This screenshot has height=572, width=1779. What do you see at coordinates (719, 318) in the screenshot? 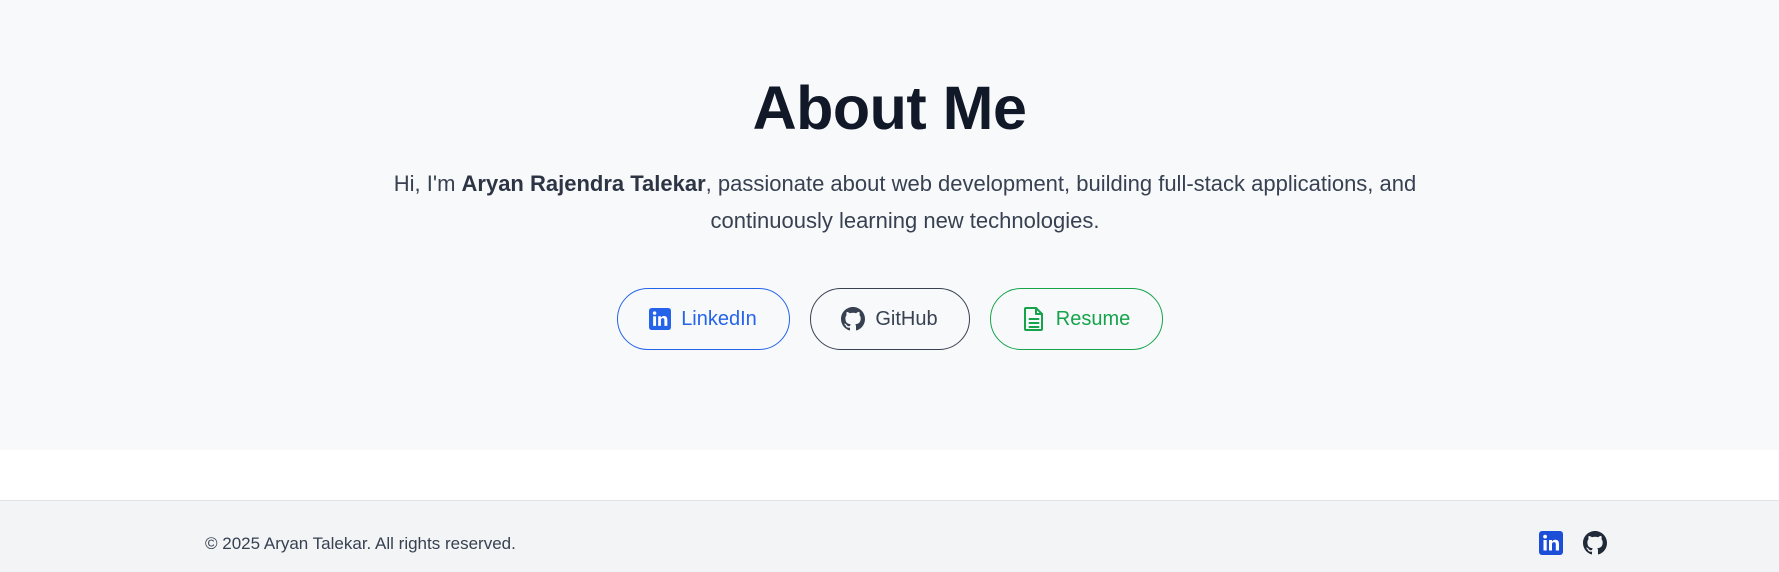
I see `linkedin-label: LinkedIn` at bounding box center [719, 318].